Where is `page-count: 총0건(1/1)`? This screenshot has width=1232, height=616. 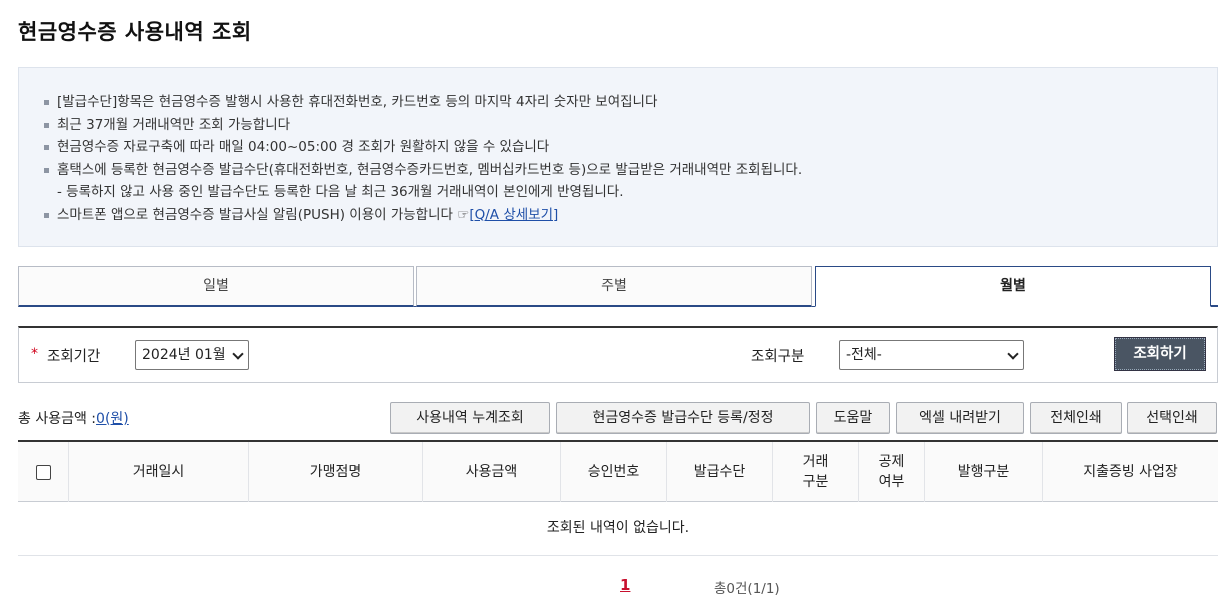
page-count: 총0건(1/1) is located at coordinates (747, 589).